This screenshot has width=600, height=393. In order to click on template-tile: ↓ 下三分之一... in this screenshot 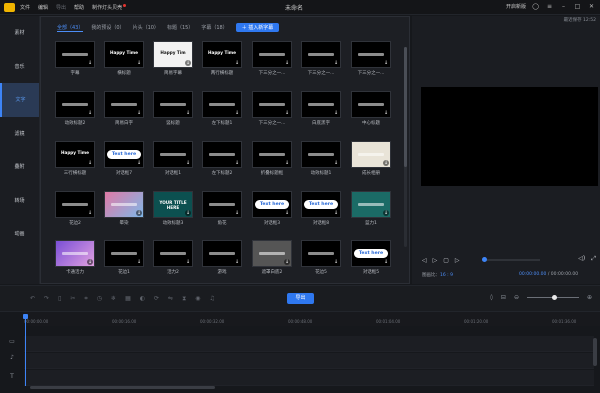, I will do `click(321, 59)`.